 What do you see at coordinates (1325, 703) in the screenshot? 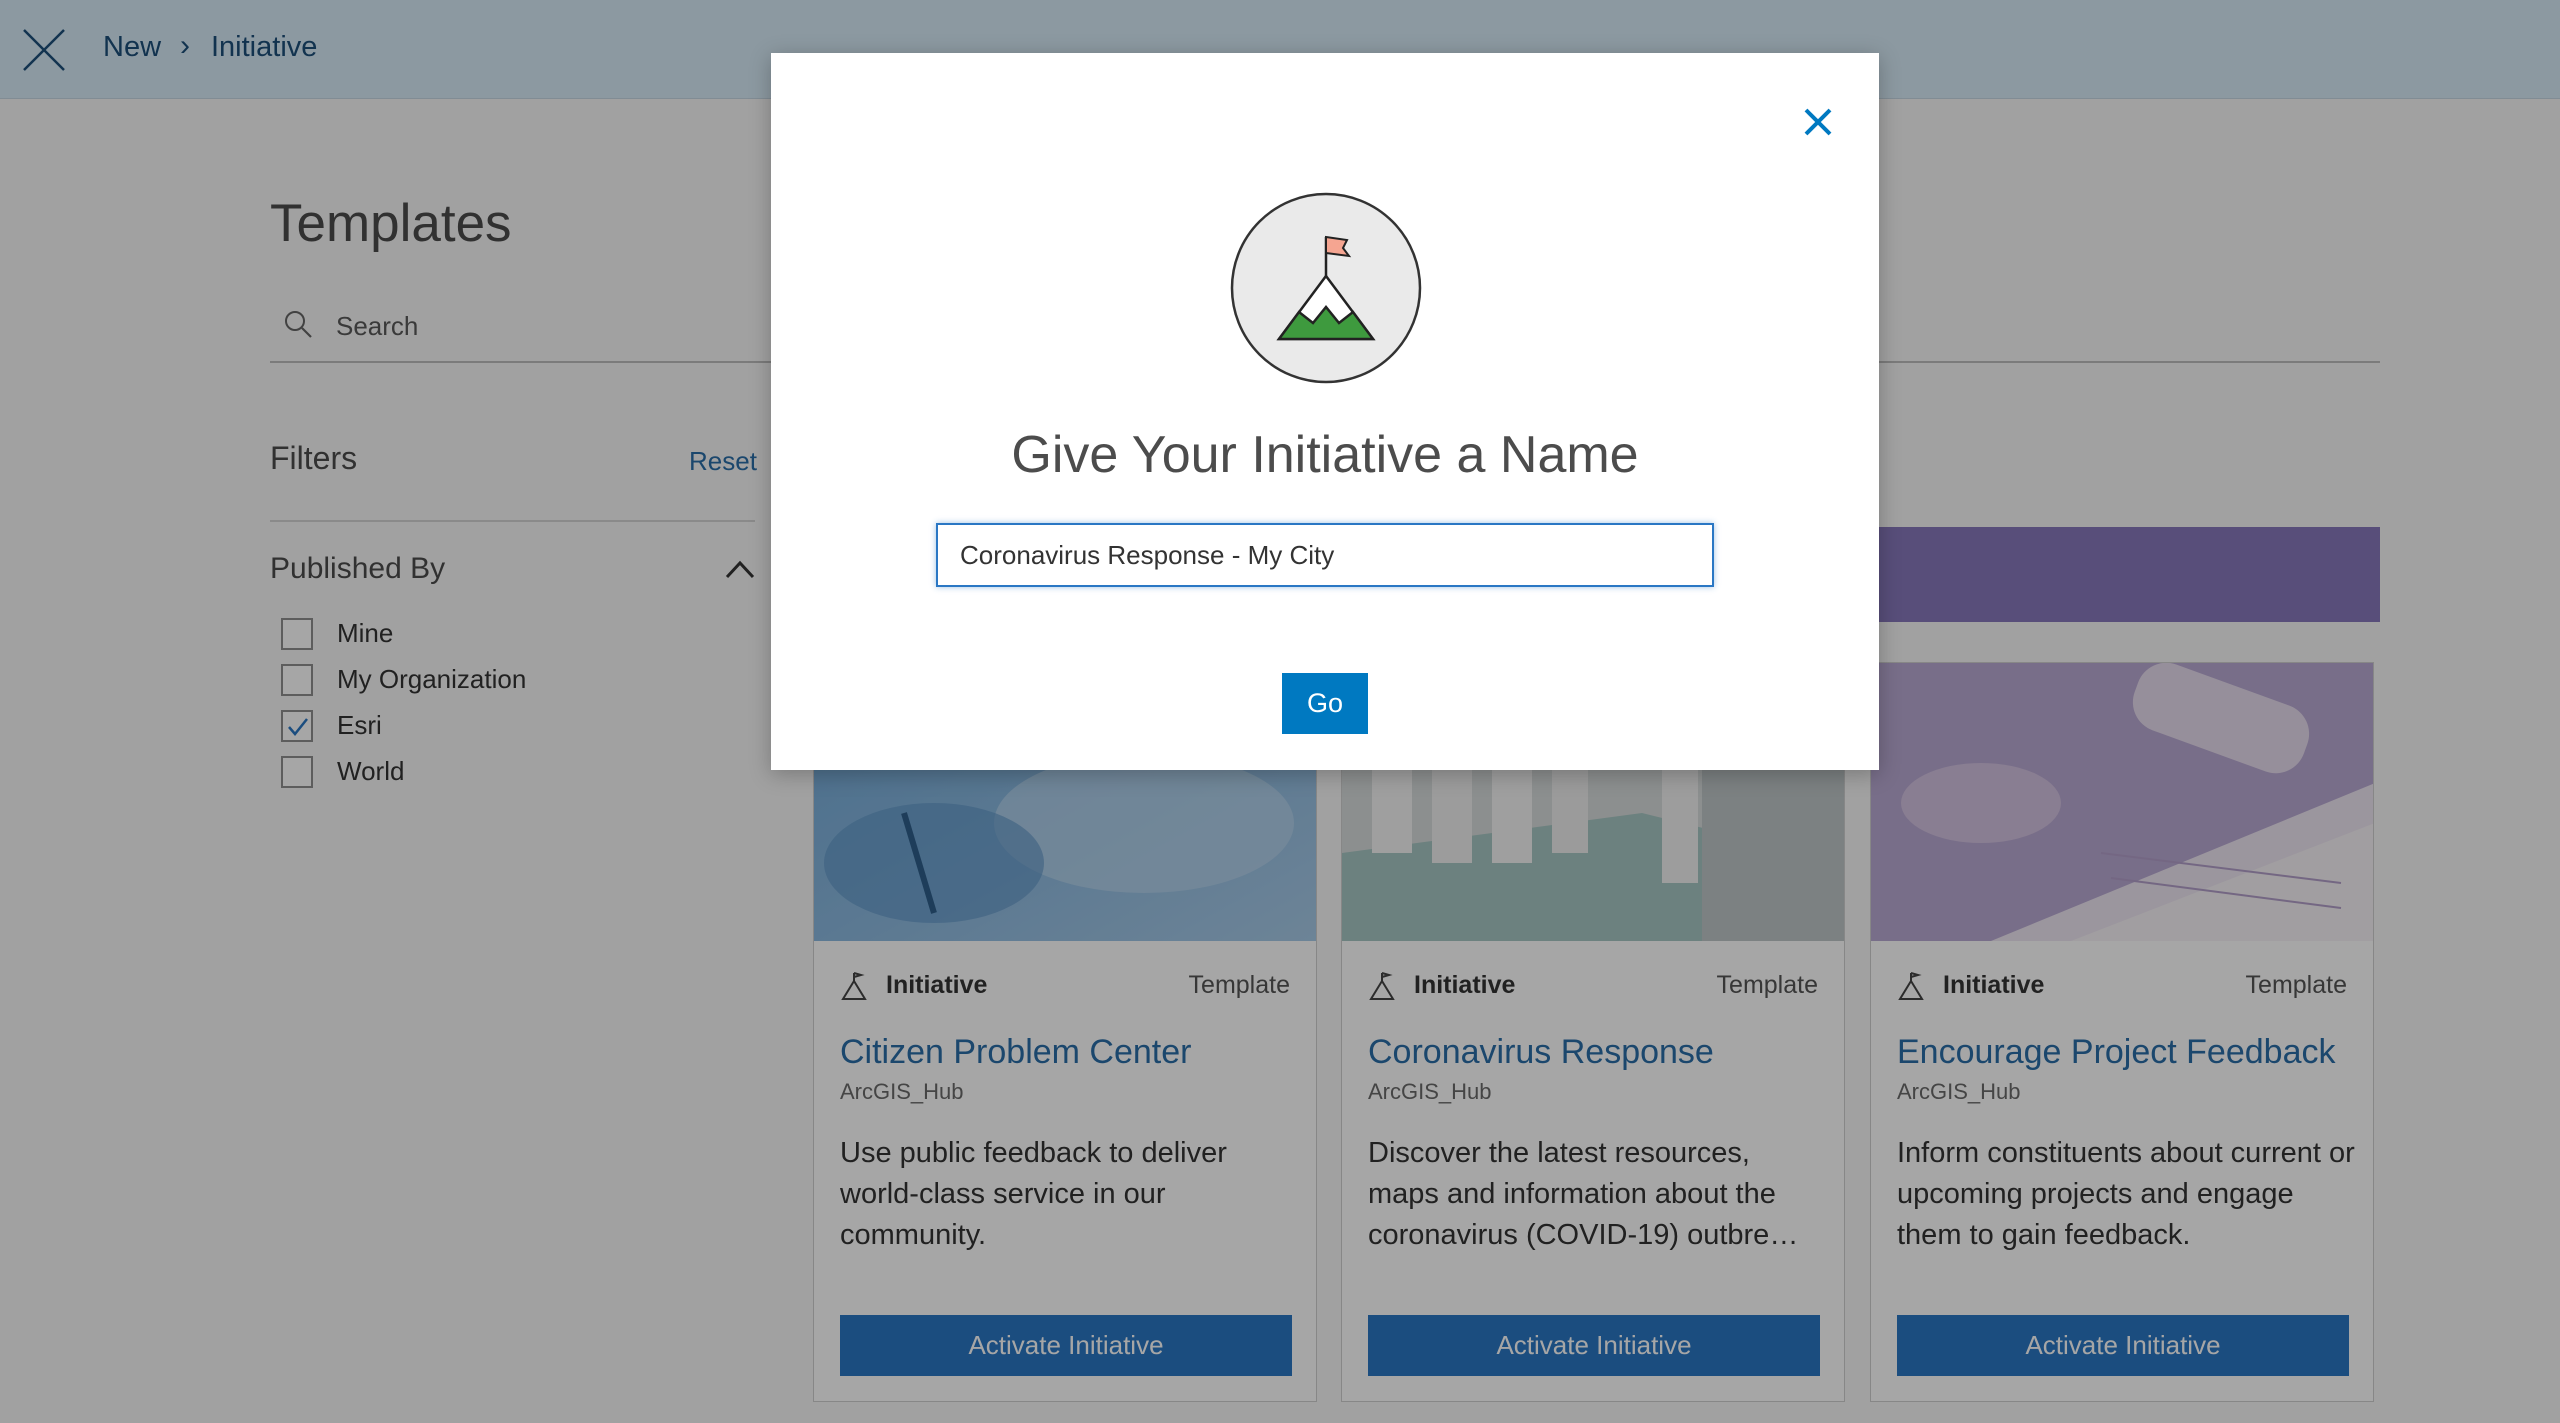
I see `go-button: Go` at bounding box center [1325, 703].